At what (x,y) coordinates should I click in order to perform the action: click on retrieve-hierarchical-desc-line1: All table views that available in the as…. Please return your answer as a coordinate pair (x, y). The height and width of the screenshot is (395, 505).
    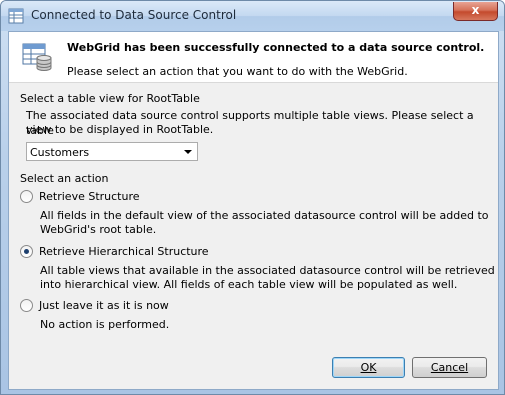
    Looking at the image, I should click on (267, 270).